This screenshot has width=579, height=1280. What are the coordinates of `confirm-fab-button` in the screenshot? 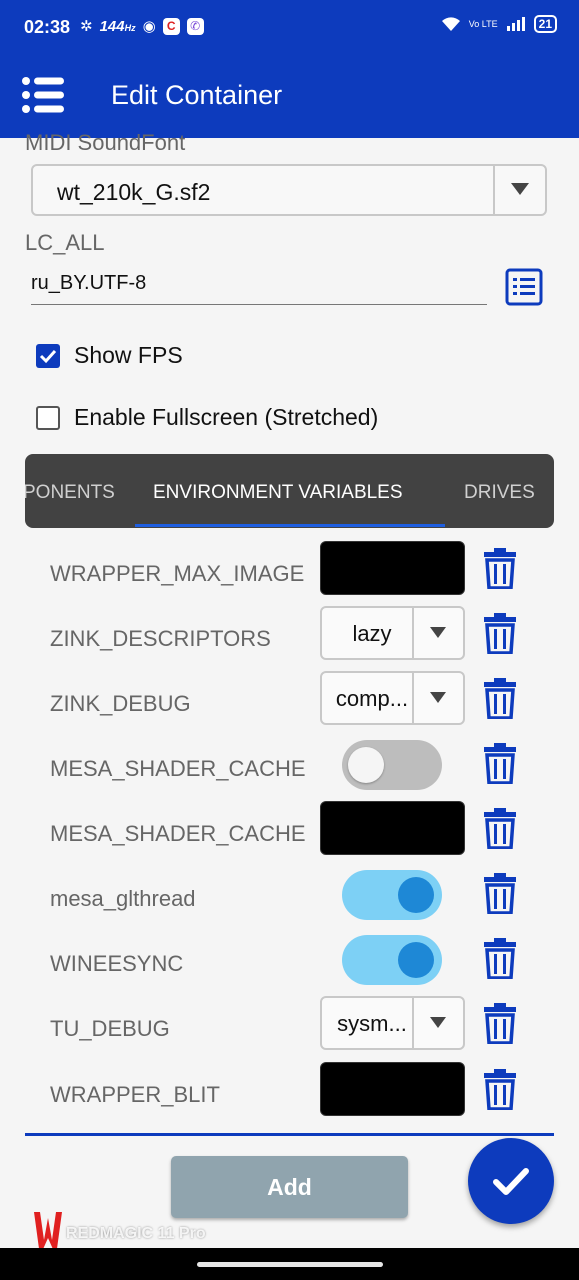 It's located at (511, 1181).